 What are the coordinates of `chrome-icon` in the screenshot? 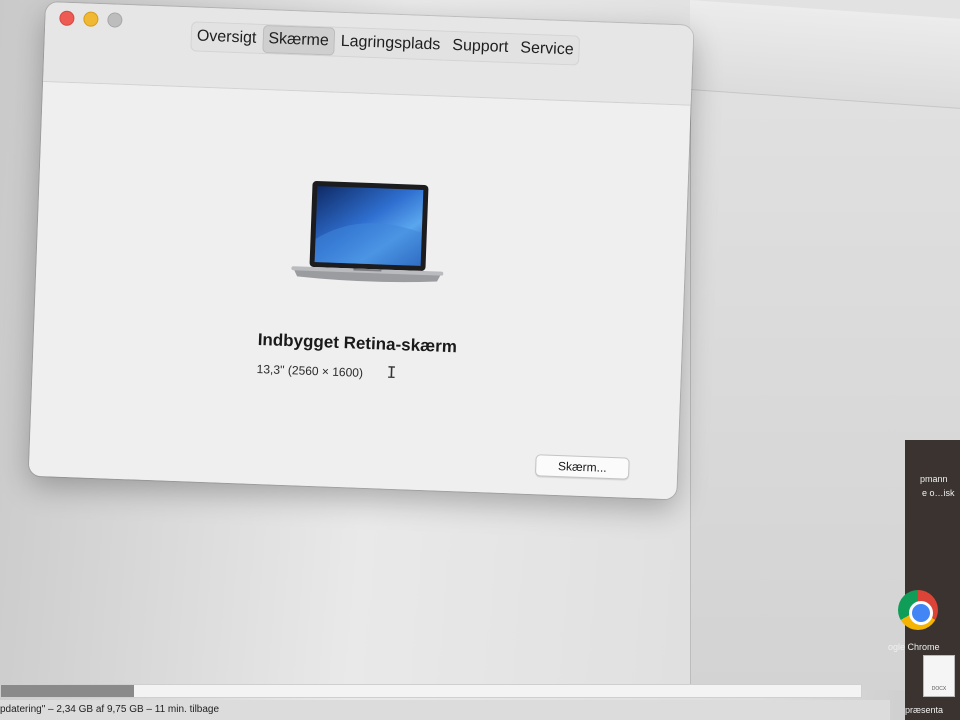 It's located at (918, 610).